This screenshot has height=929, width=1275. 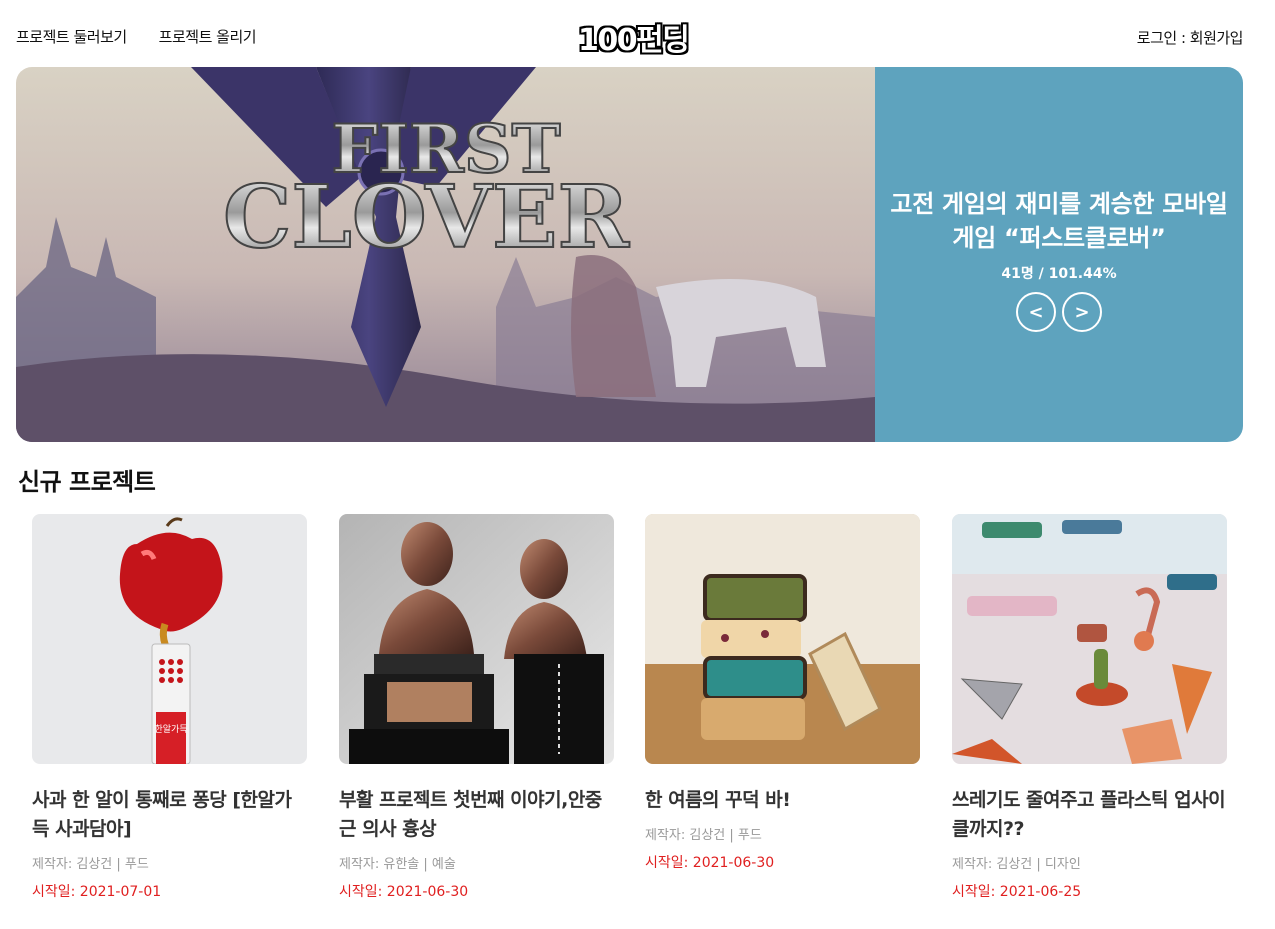 What do you see at coordinates (136, 36) in the screenshot?
I see `main-nav: 프로젝트 둘러보기 프로젝트 올리기` at bounding box center [136, 36].